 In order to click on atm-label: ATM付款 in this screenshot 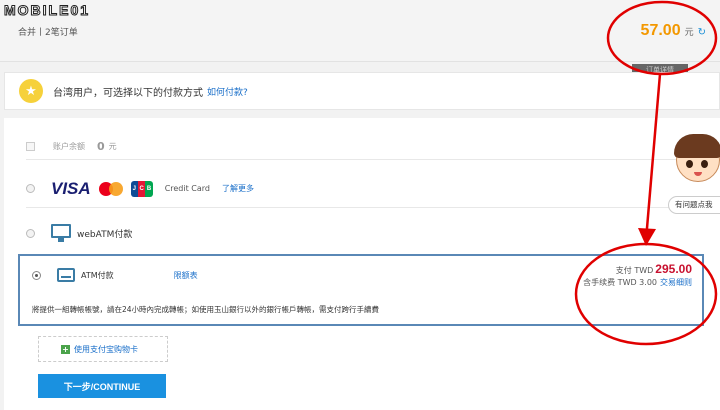, I will do `click(97, 275)`.